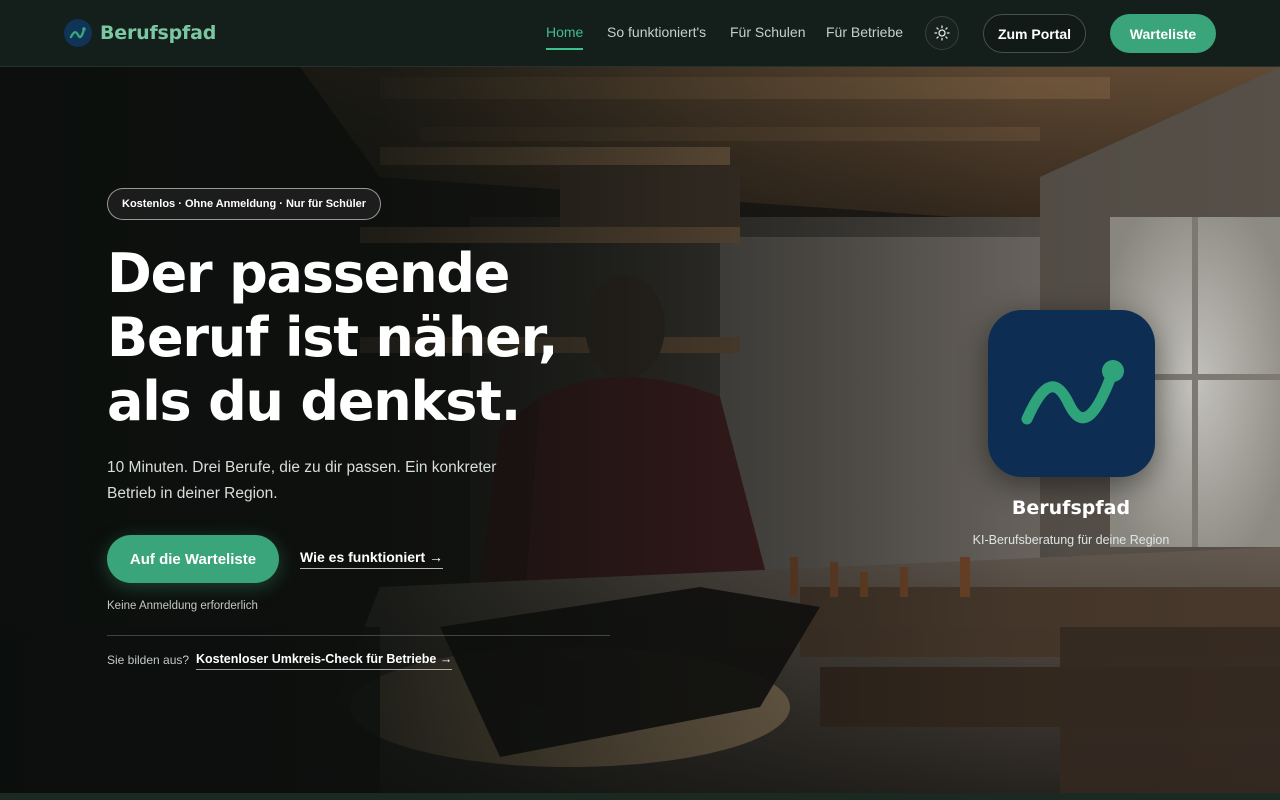  I want to click on waitlist-header-button: Warteliste, so click(1163, 33).